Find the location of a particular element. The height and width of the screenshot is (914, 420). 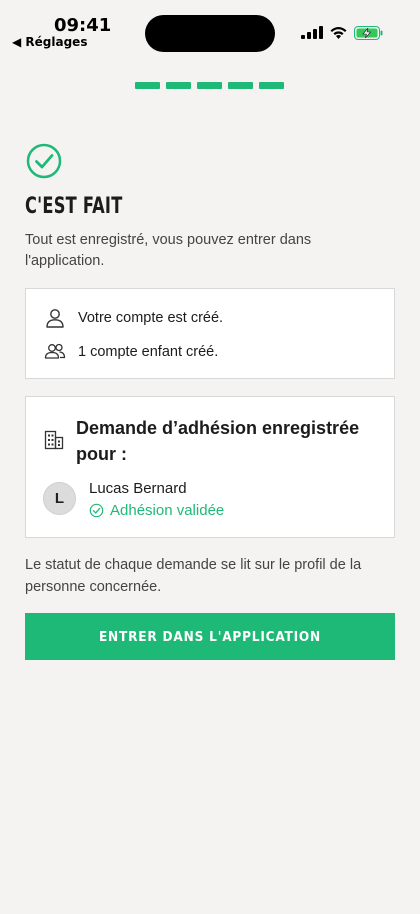

status-bar: 09:41 ◀ Réglages is located at coordinates (210, 31).